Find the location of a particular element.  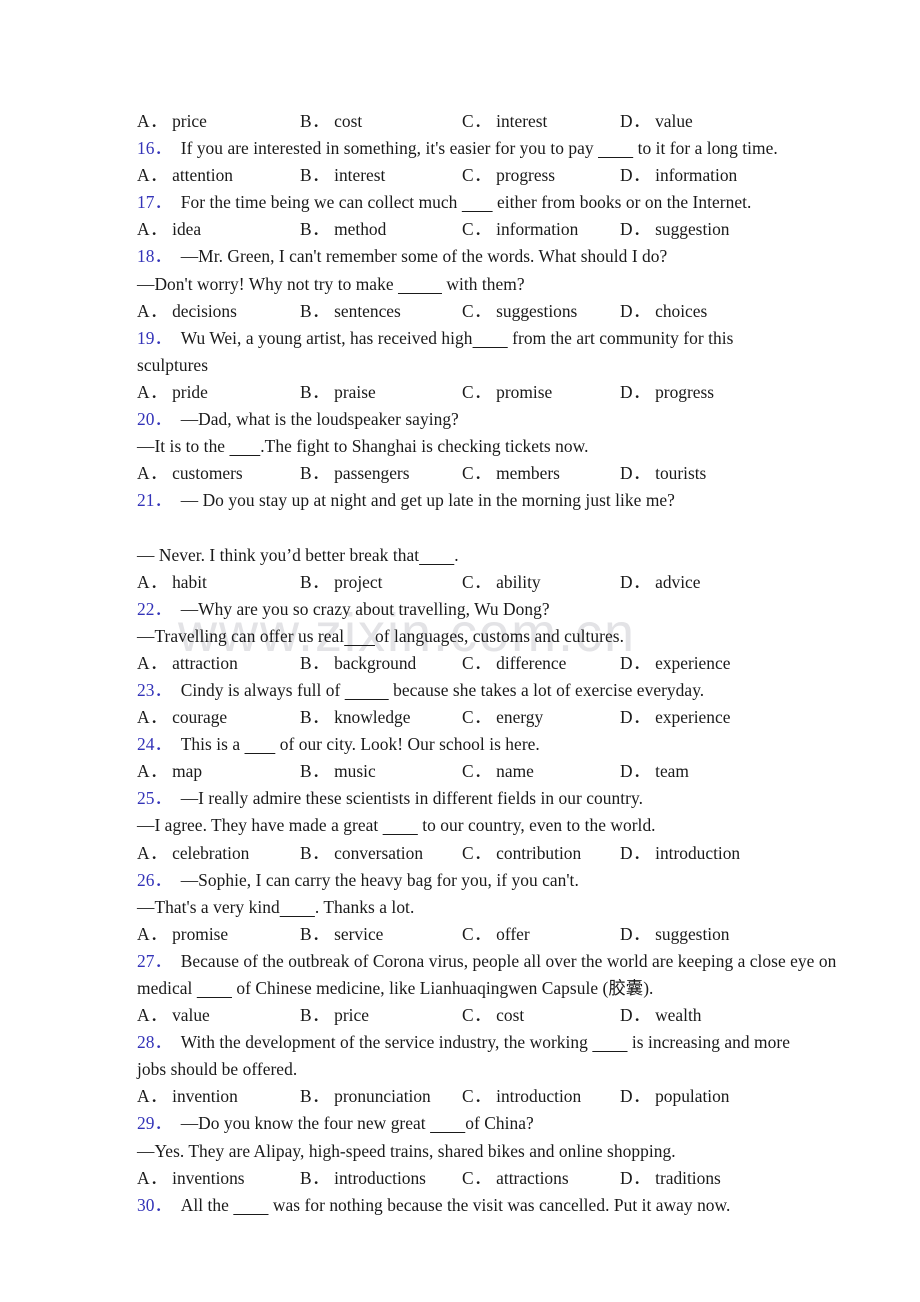

option-d: D． advice is located at coordinates (660, 582).